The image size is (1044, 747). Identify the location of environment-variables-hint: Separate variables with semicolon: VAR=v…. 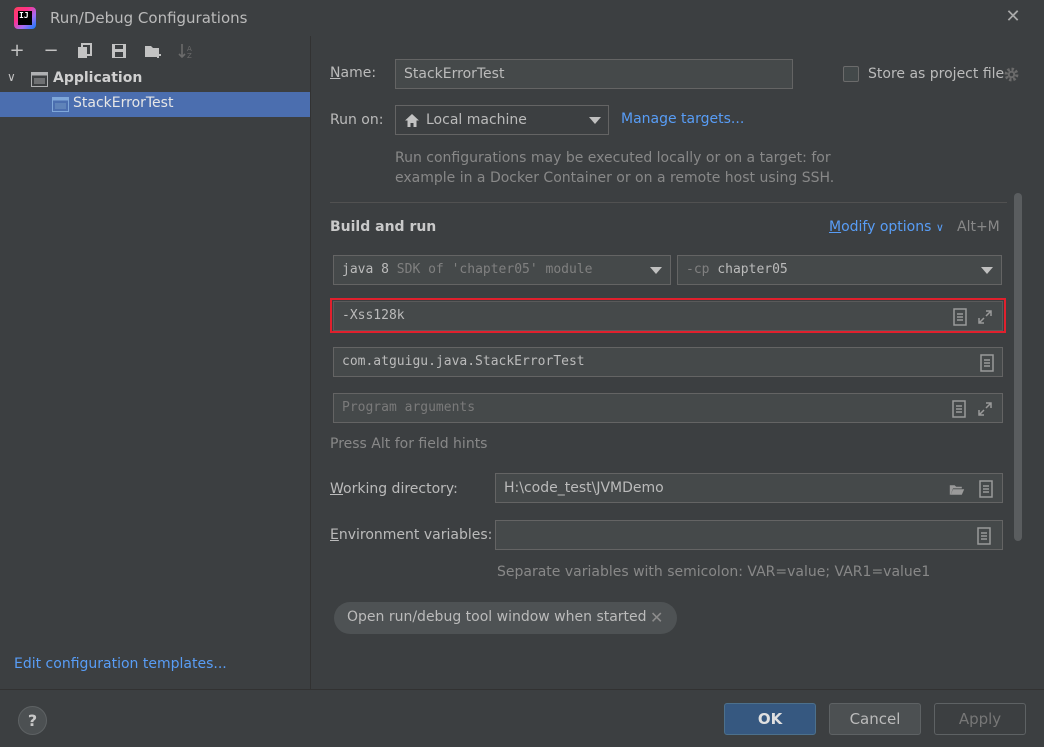
(714, 572).